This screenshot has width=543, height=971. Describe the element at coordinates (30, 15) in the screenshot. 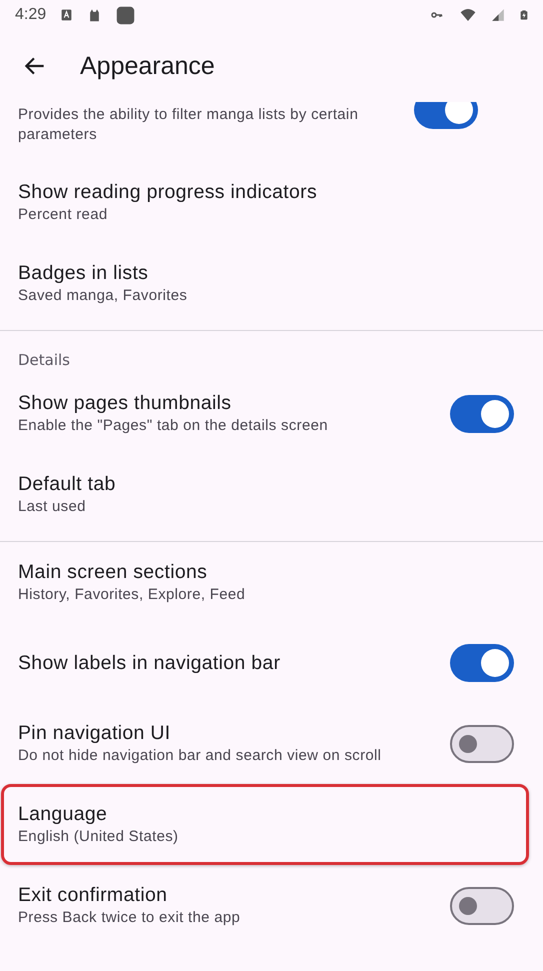

I see `status-time: 4:29` at that location.